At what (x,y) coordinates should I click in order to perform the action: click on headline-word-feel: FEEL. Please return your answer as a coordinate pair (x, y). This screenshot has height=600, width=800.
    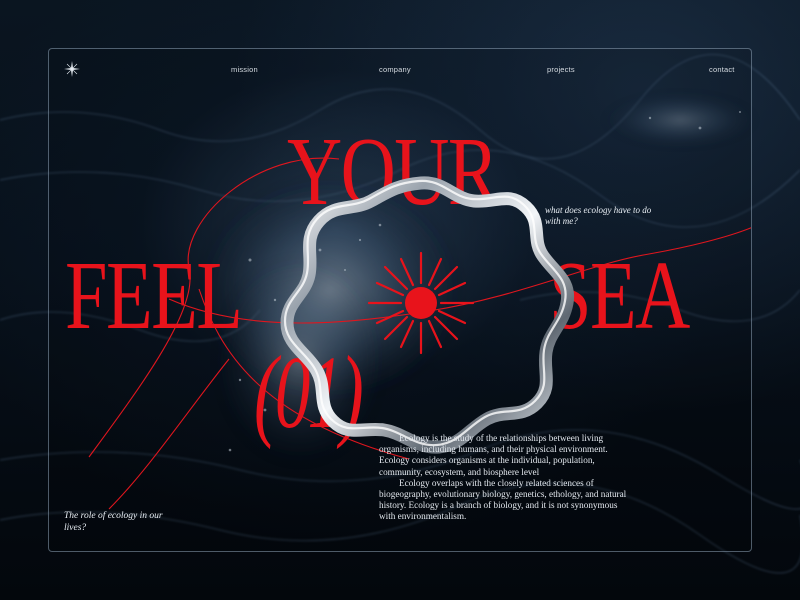
    Looking at the image, I should click on (154, 296).